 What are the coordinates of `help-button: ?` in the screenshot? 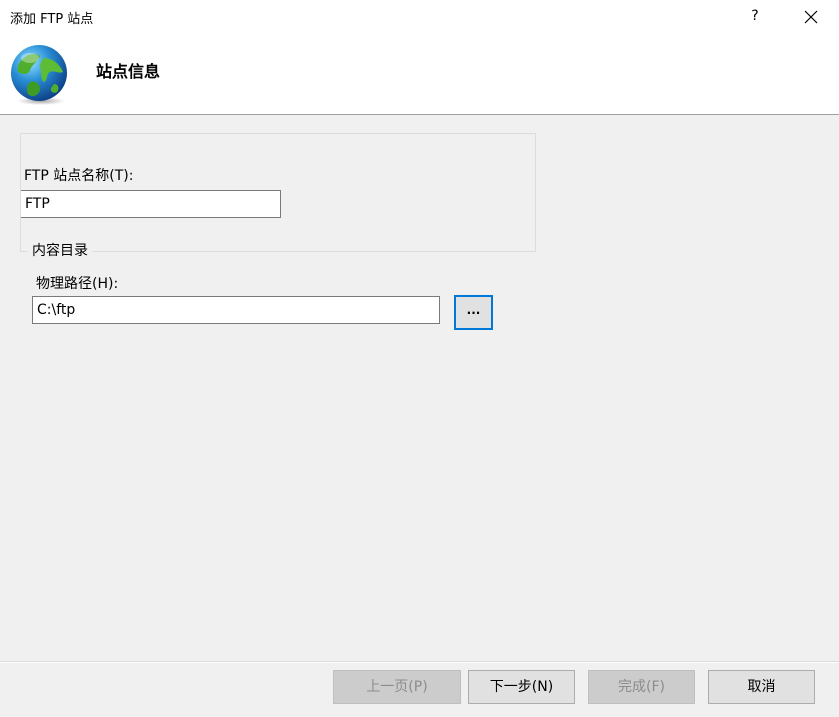 It's located at (755, 17).